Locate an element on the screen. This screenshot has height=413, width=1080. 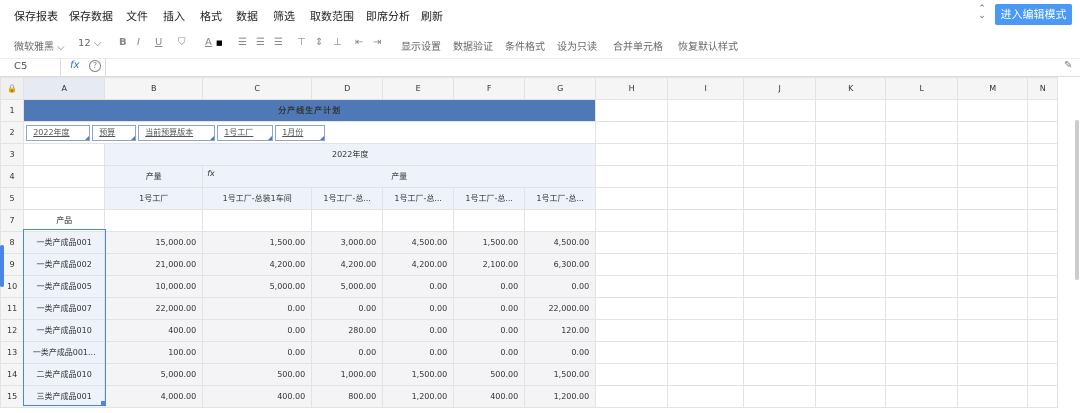
font-family-select: 微软雅黑 ⌵ is located at coordinates (39, 45).